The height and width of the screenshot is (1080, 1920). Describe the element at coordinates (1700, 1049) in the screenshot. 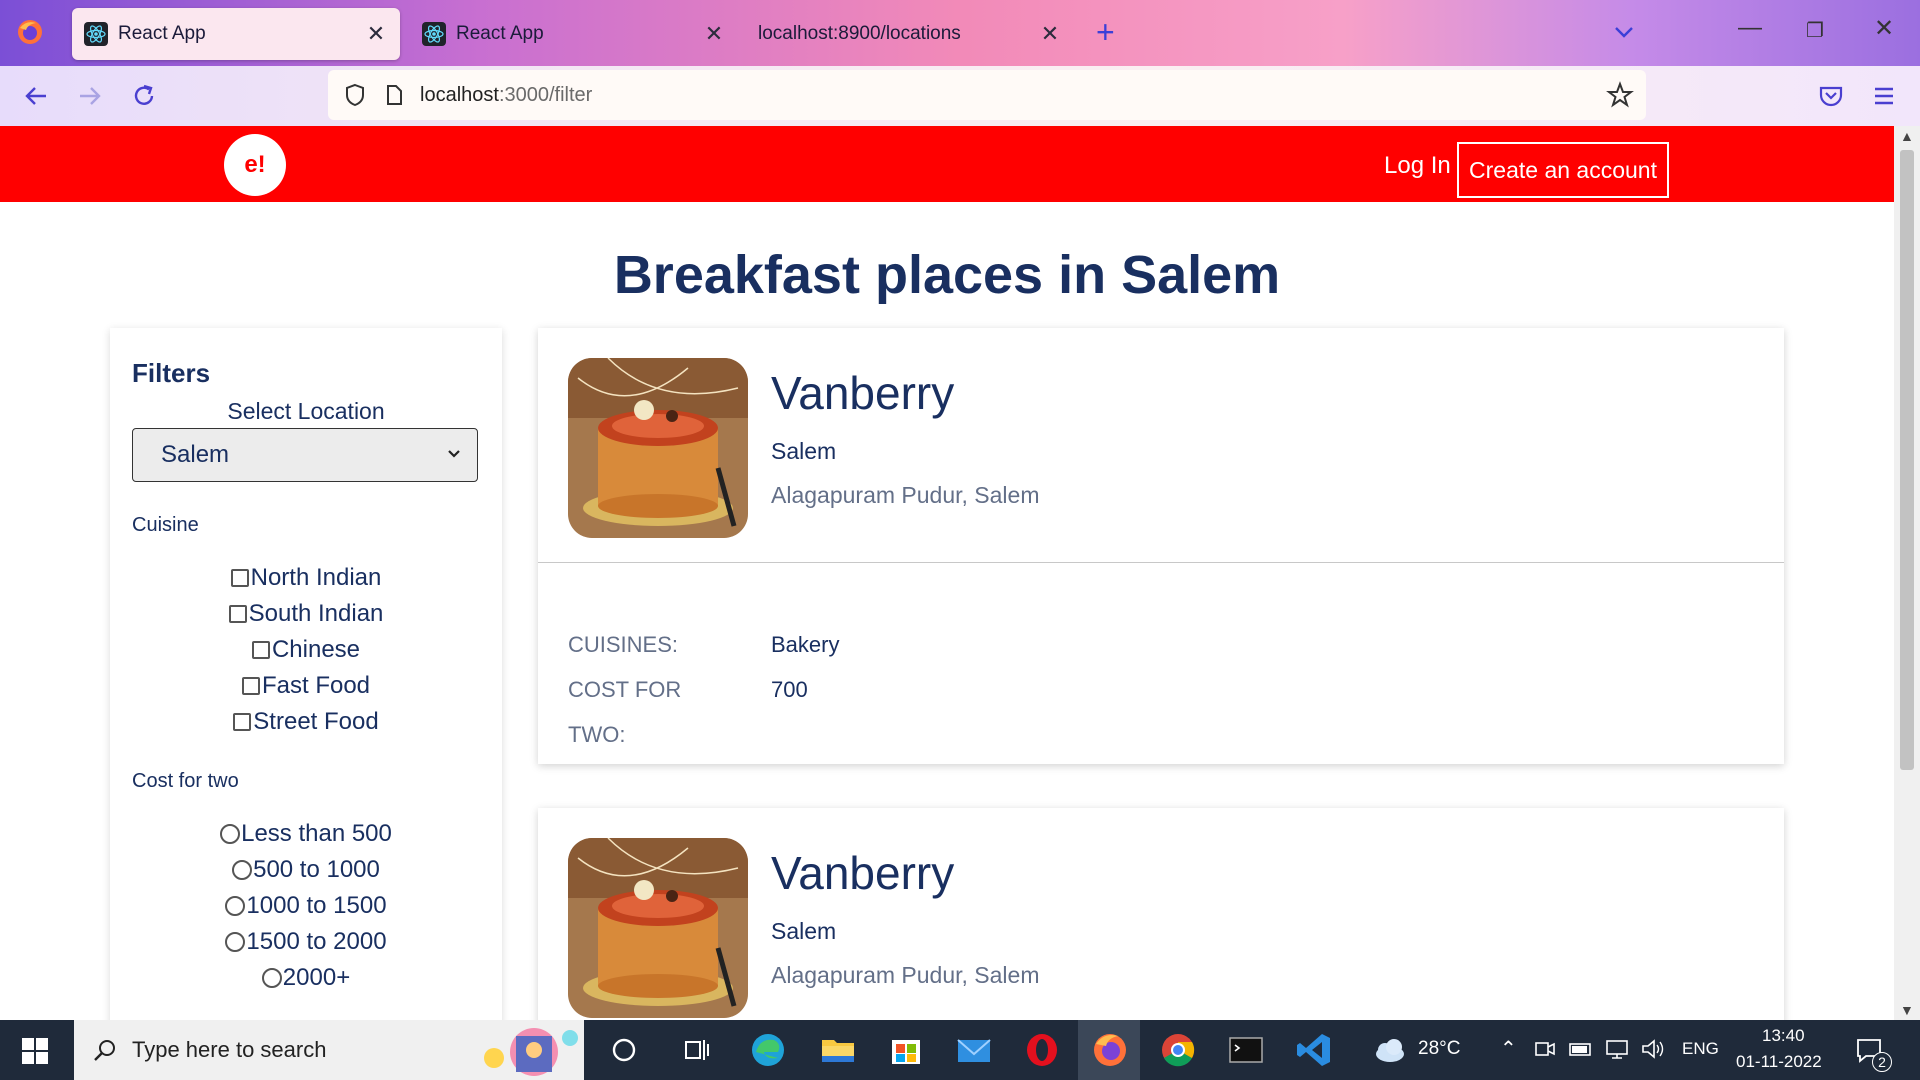

I see `language-indicator: ENG` at that location.